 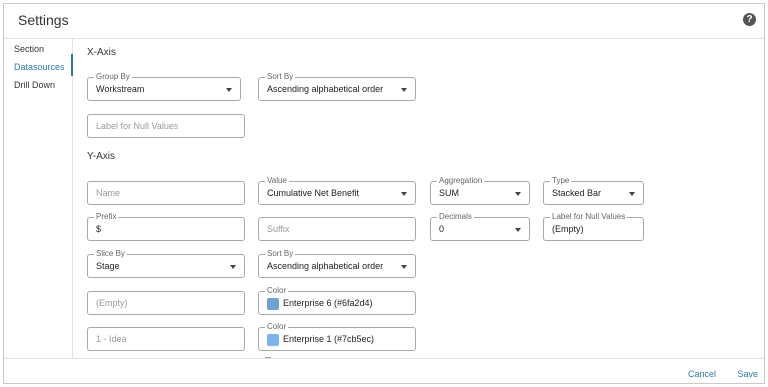 I want to click on value-select: Value Cumulative Net Benefit, so click(x=337, y=190).